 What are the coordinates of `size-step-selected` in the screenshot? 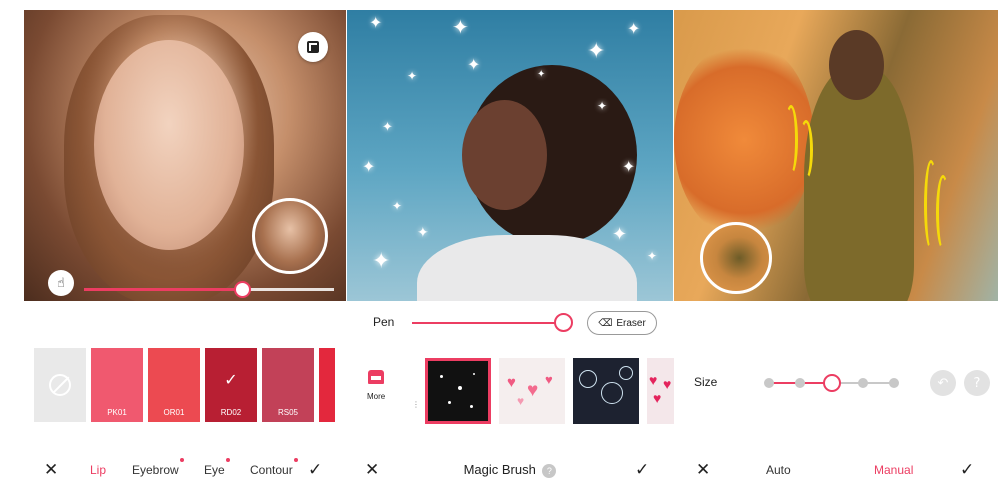 It's located at (831, 383).